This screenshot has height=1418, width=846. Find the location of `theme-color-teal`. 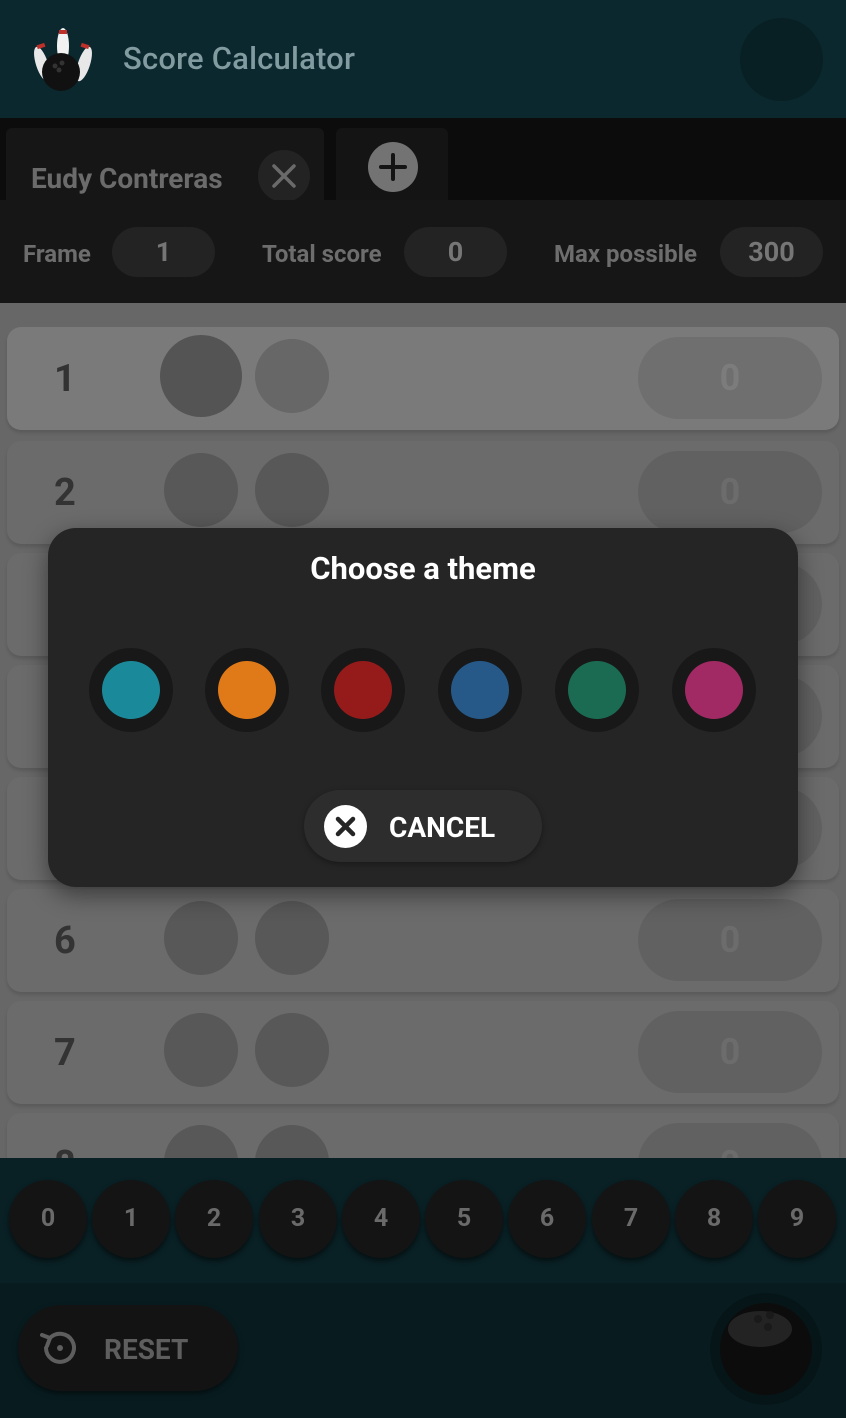

theme-color-teal is located at coordinates (131, 690).